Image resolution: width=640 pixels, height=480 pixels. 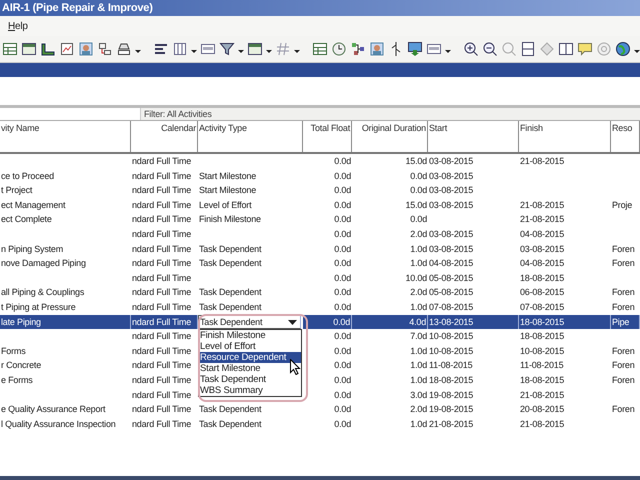 What do you see at coordinates (390, 136) in the screenshot?
I see `column-header: Original Duration` at bounding box center [390, 136].